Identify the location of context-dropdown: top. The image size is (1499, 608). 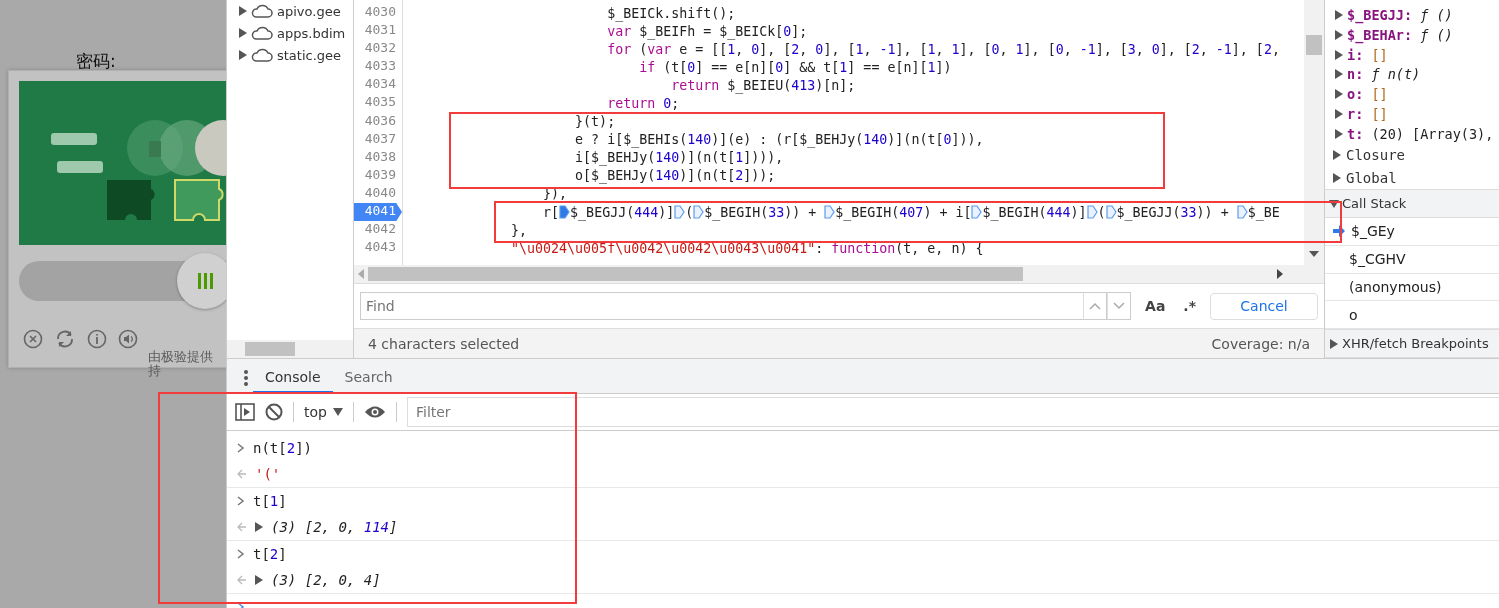
(323, 412).